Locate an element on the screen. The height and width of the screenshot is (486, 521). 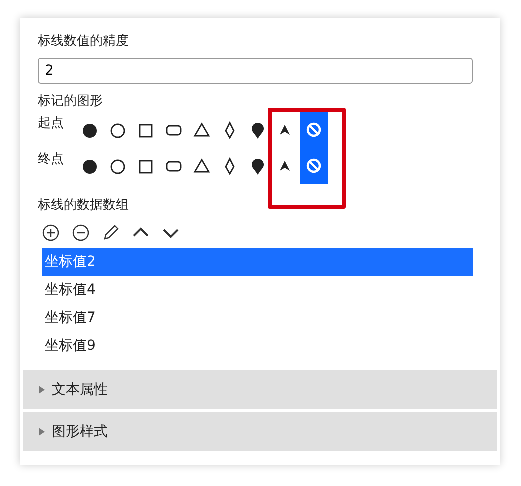
add-icon is located at coordinates (51, 233).